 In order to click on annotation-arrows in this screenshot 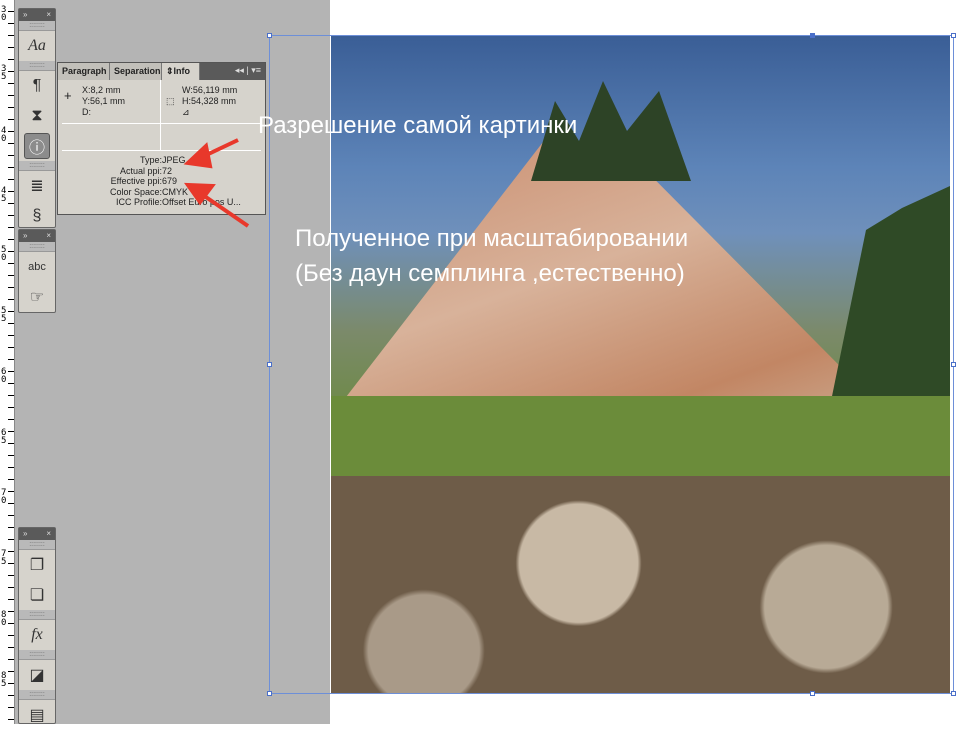, I will do `click(216, 183)`.